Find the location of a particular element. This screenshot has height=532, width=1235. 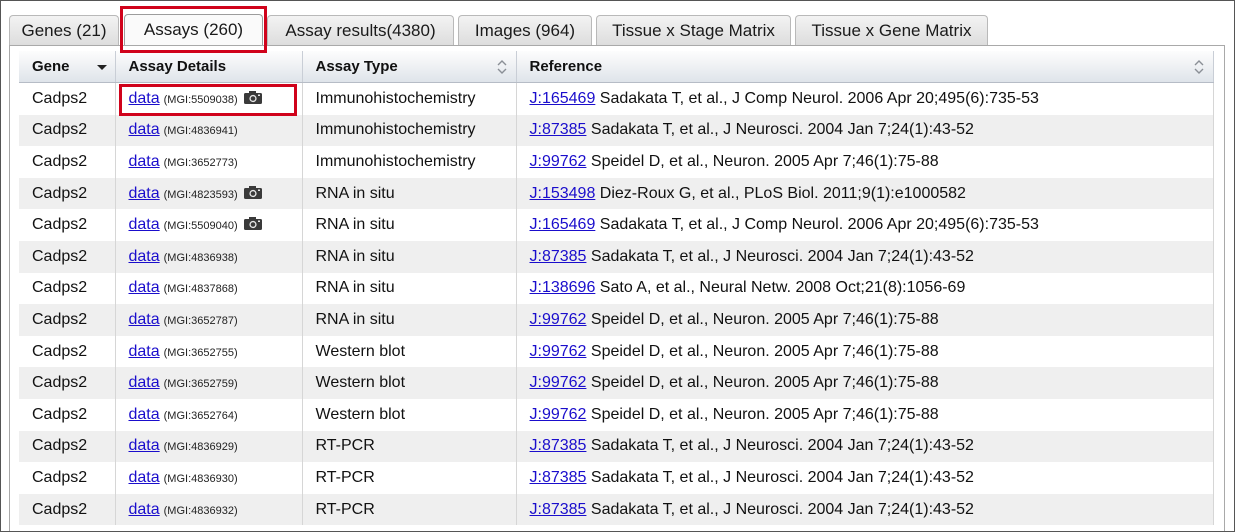

reference-link: J:153498 is located at coordinates (563, 193).